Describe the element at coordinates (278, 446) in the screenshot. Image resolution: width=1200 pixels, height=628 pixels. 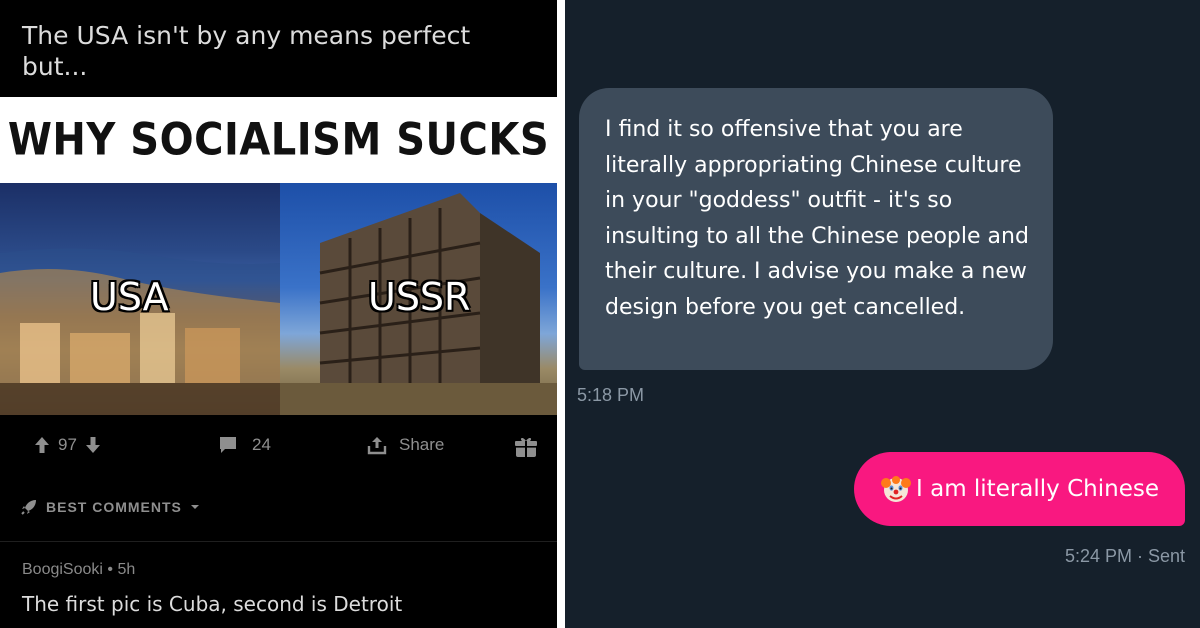
I see `post-action-bar: 97 24 Share` at that location.